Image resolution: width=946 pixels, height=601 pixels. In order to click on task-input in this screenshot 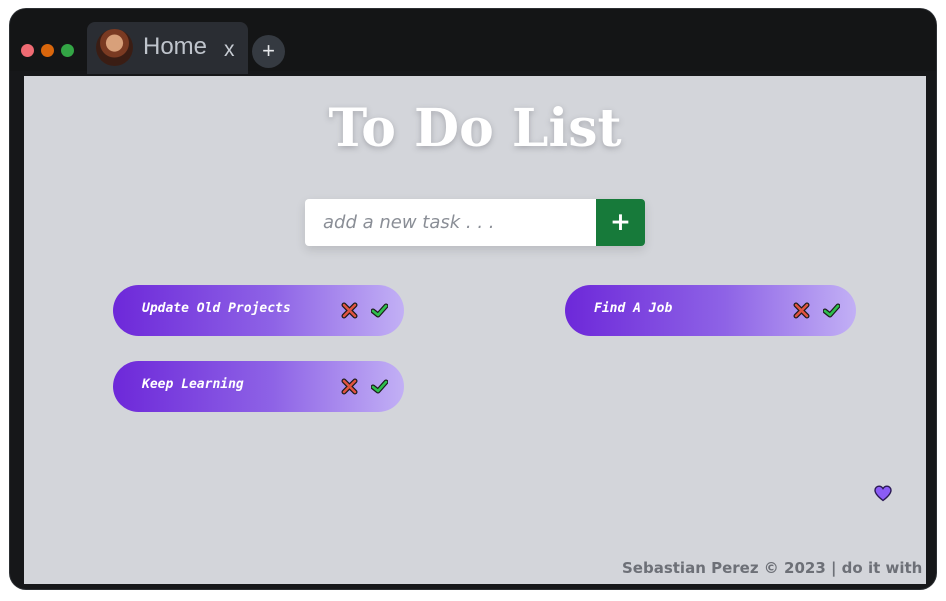, I will do `click(450, 222)`.